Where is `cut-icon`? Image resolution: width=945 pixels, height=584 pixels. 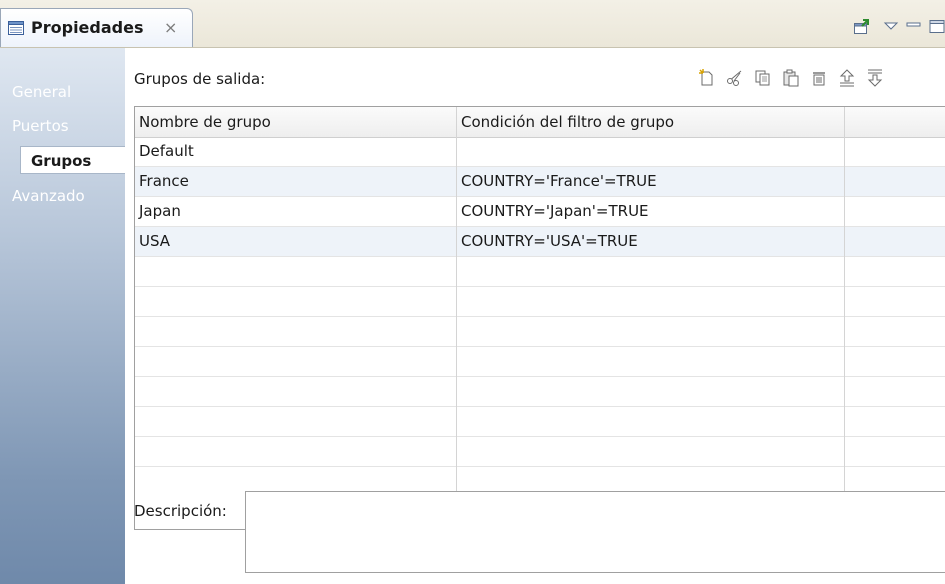 cut-icon is located at coordinates (735, 78).